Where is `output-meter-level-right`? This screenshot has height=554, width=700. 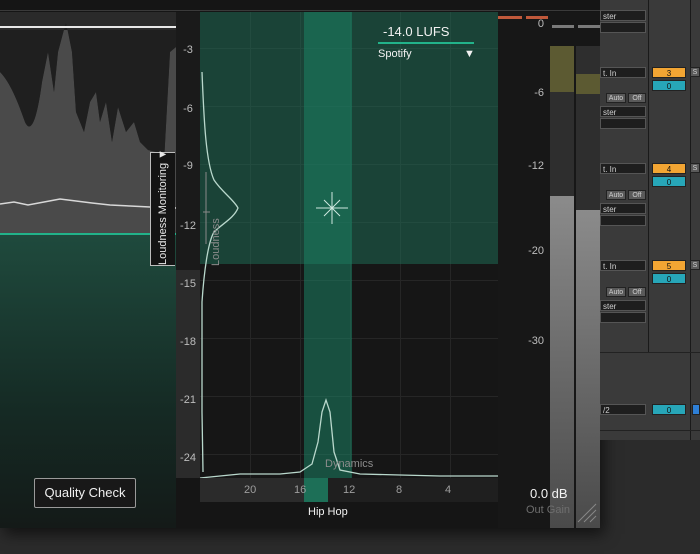
output-meter-level-right is located at coordinates (588, 369).